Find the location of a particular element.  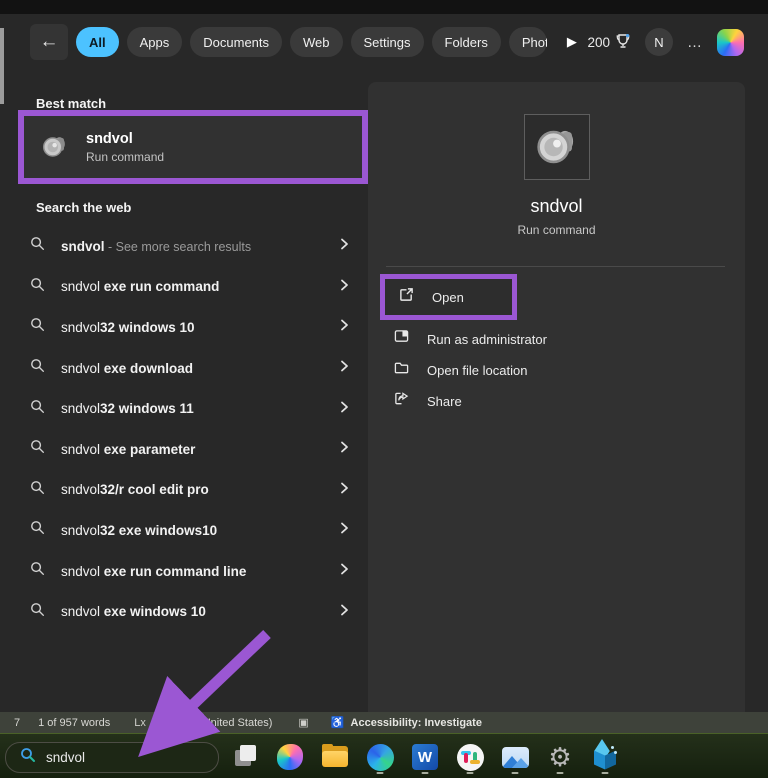

filter-tab-web: Web is located at coordinates (316, 42).